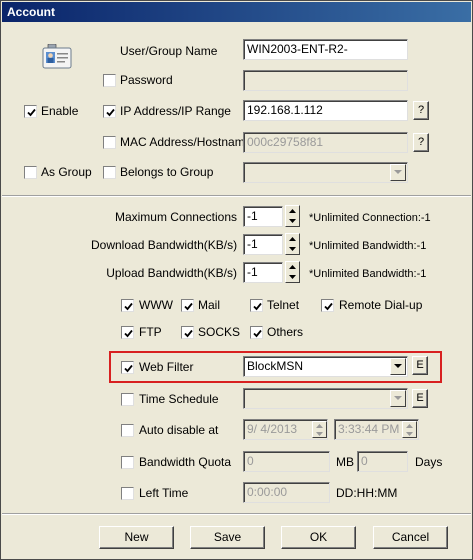 This screenshot has width=473, height=560. Describe the element at coordinates (325, 142) in the screenshot. I see `mac-address-field: 000c29758f81` at that location.